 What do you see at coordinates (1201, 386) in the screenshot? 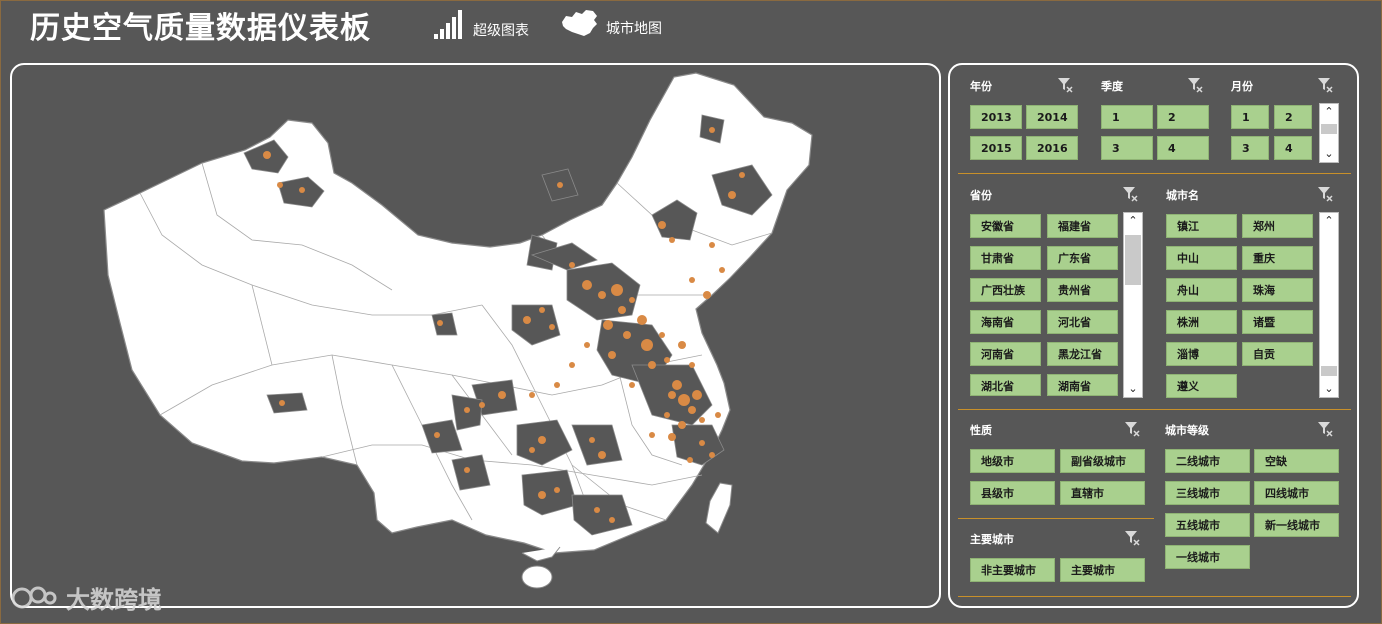
I see `city-zunyi: 遵义` at bounding box center [1201, 386].